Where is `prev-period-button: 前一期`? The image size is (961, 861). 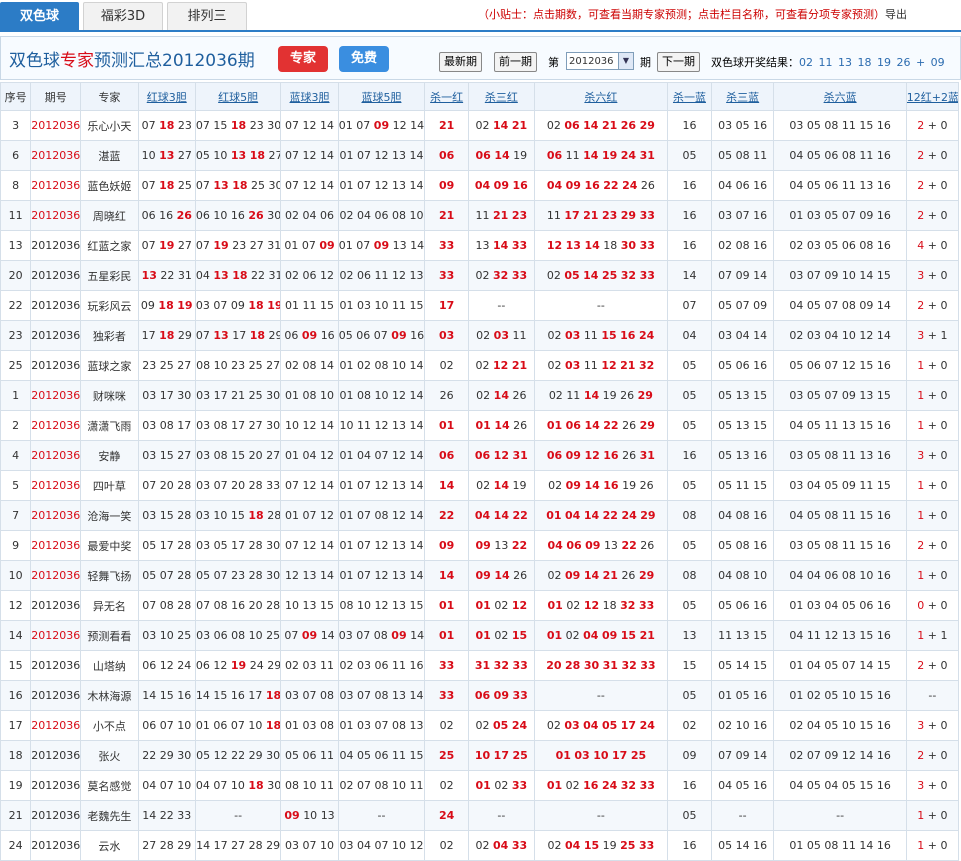 prev-period-button: 前一期 is located at coordinates (515, 62).